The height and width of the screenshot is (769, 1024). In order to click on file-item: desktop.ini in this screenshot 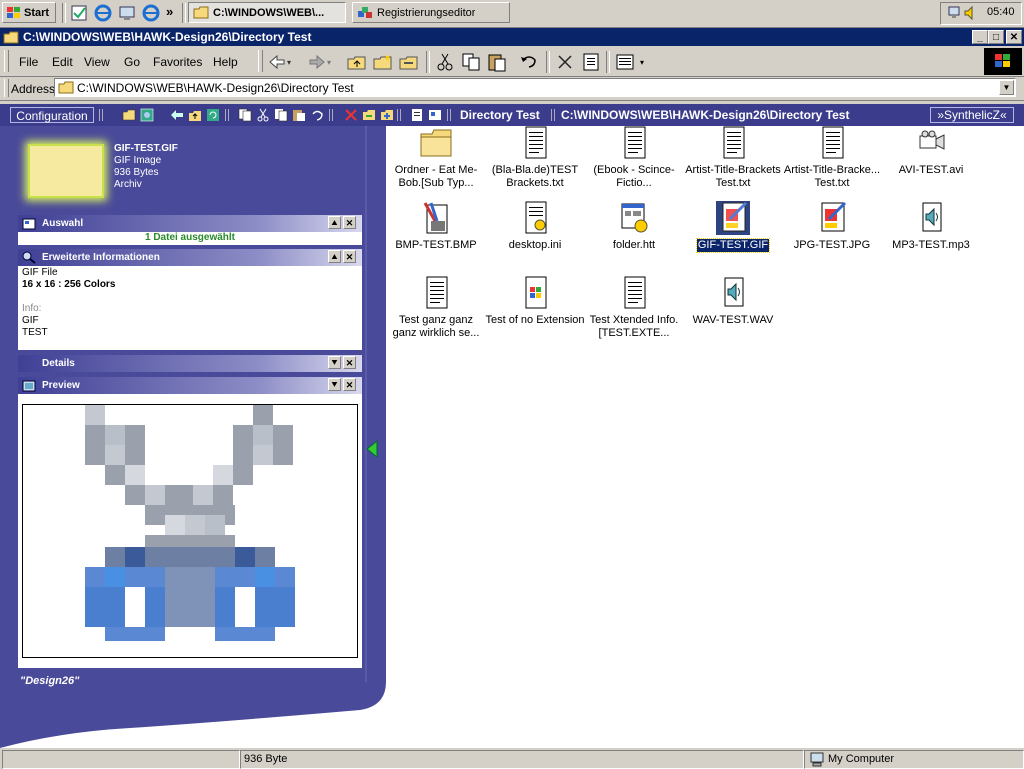, I will do `click(535, 226)`.